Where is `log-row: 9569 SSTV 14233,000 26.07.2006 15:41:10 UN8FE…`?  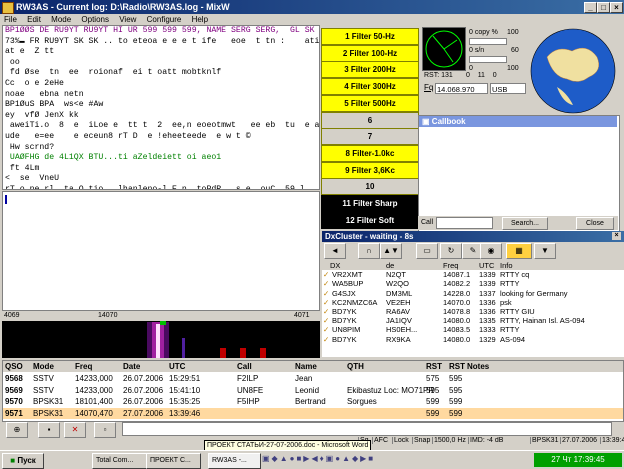 log-row: 9569 SSTV 14233,000 26.07.2006 15:41:10 UN8FE… is located at coordinates (313, 390).